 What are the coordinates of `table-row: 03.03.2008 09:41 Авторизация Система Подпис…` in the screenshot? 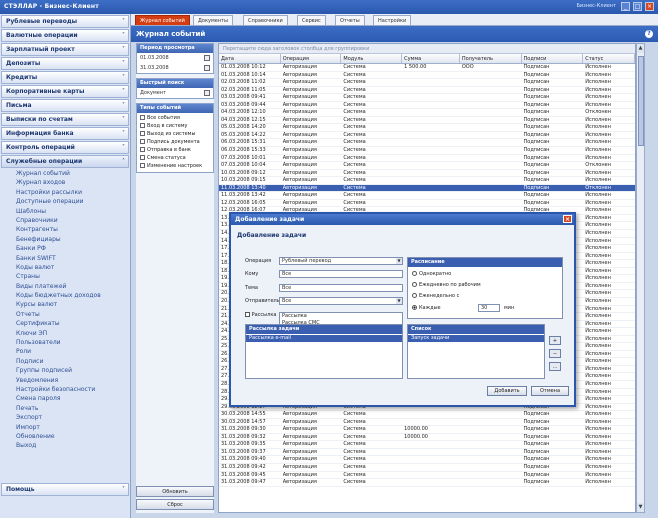 It's located at (427, 98).